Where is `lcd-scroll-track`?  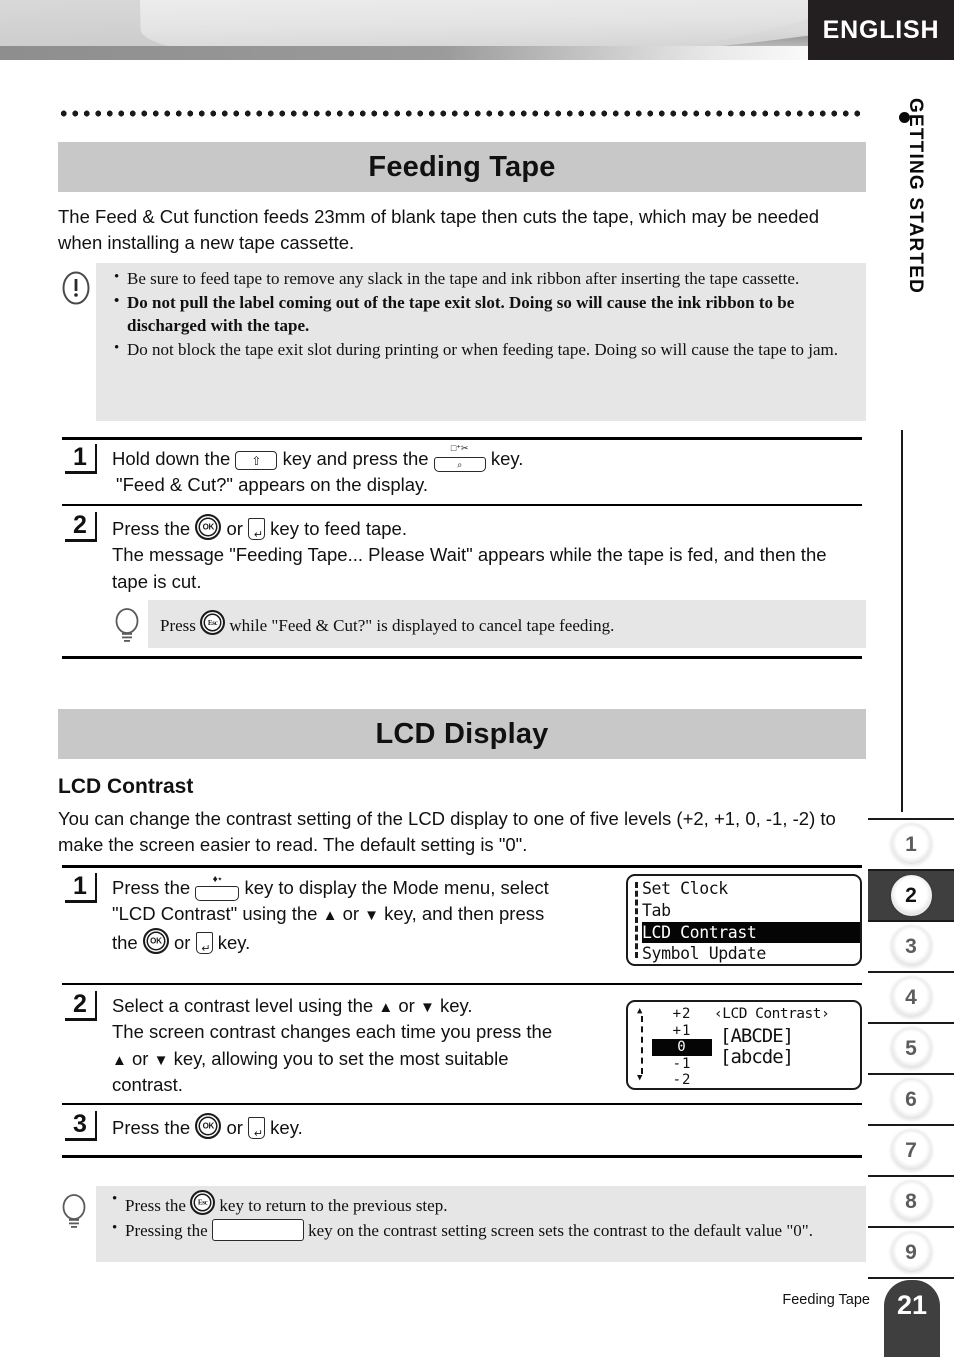 lcd-scroll-track is located at coordinates (642, 1045).